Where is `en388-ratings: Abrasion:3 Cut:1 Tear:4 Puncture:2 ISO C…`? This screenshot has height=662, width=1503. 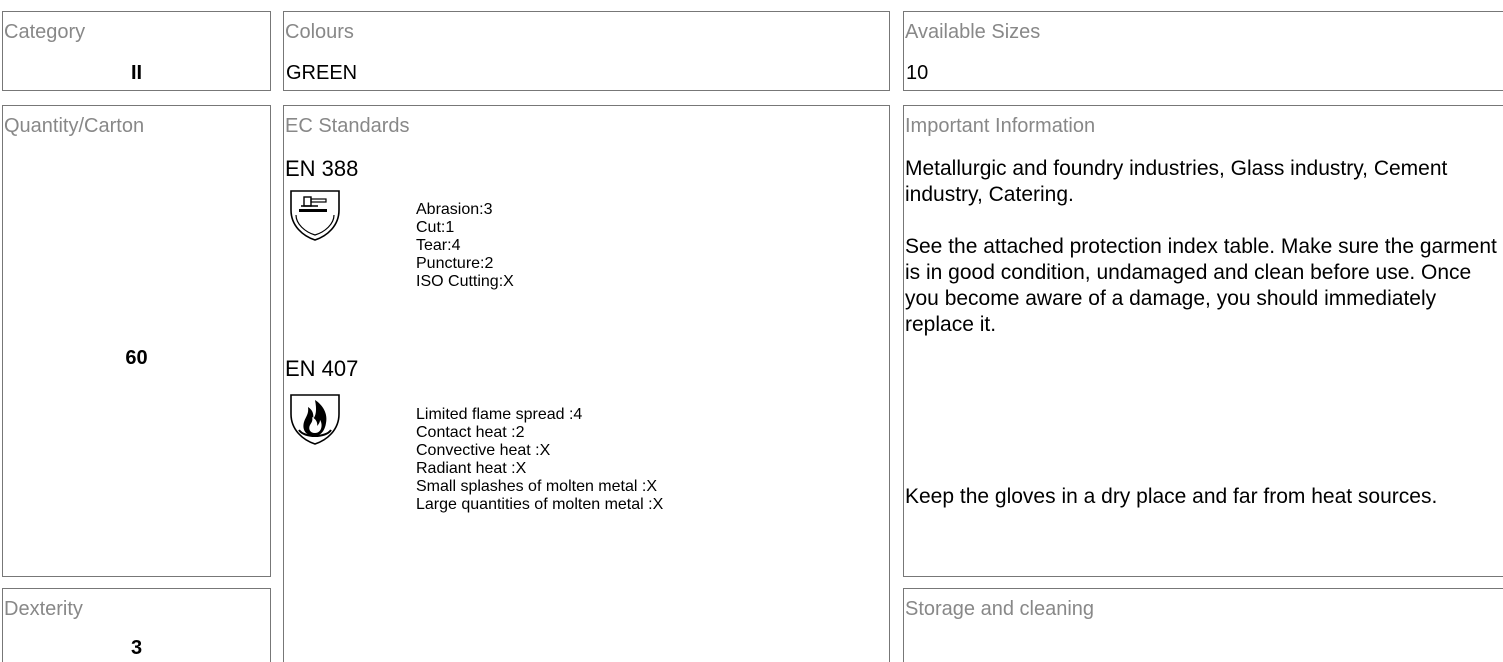
en388-ratings: Abrasion:3 Cut:1 Tear:4 Puncture:2 ISO C… is located at coordinates (465, 246).